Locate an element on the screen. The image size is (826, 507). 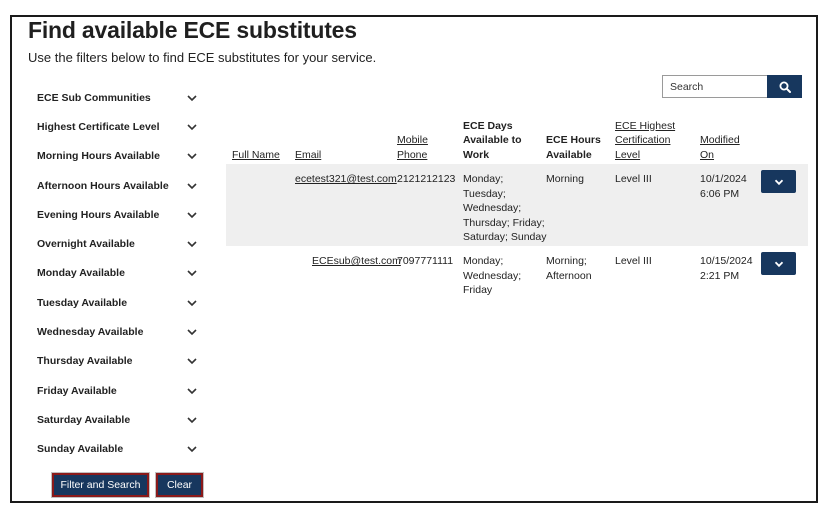
cell-line: 6:06 PM is located at coordinates (720, 193).